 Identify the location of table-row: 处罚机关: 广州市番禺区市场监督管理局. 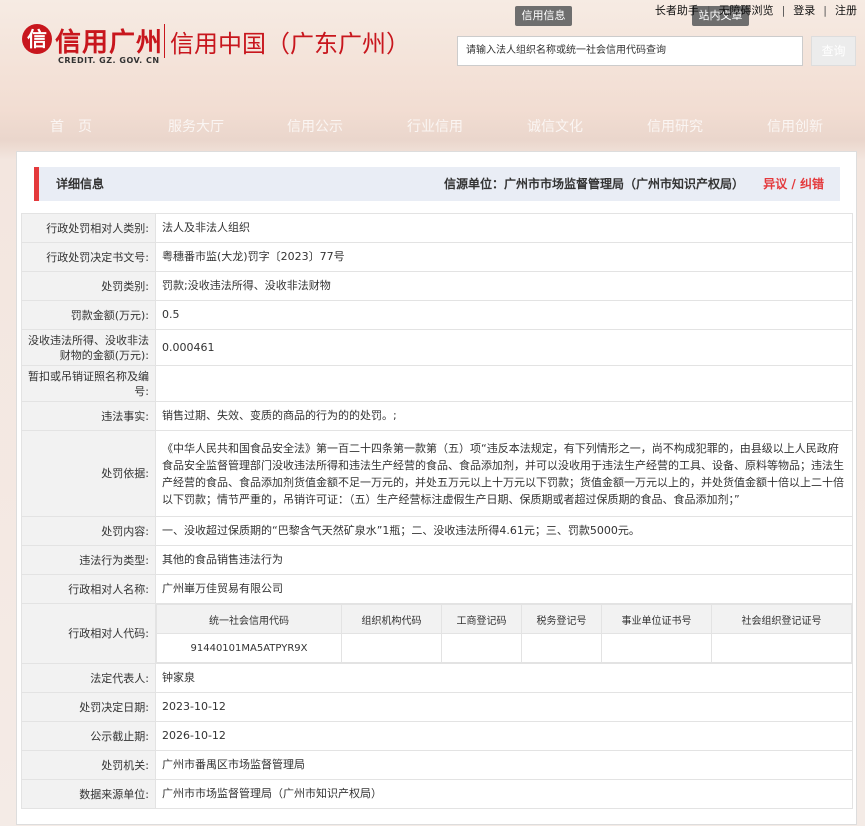
(437, 765).